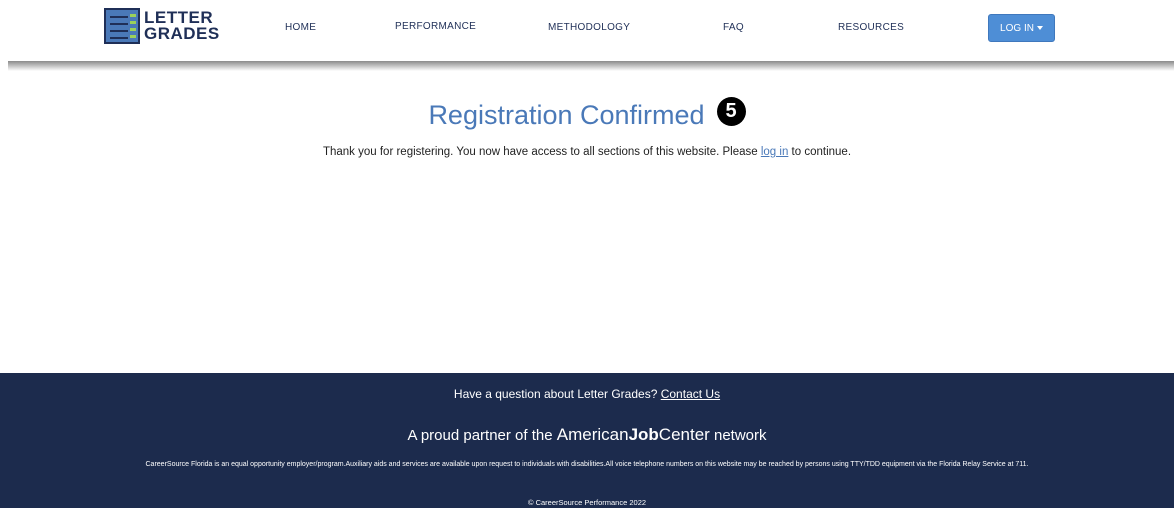  I want to click on partner-text-after: network, so click(738, 435).